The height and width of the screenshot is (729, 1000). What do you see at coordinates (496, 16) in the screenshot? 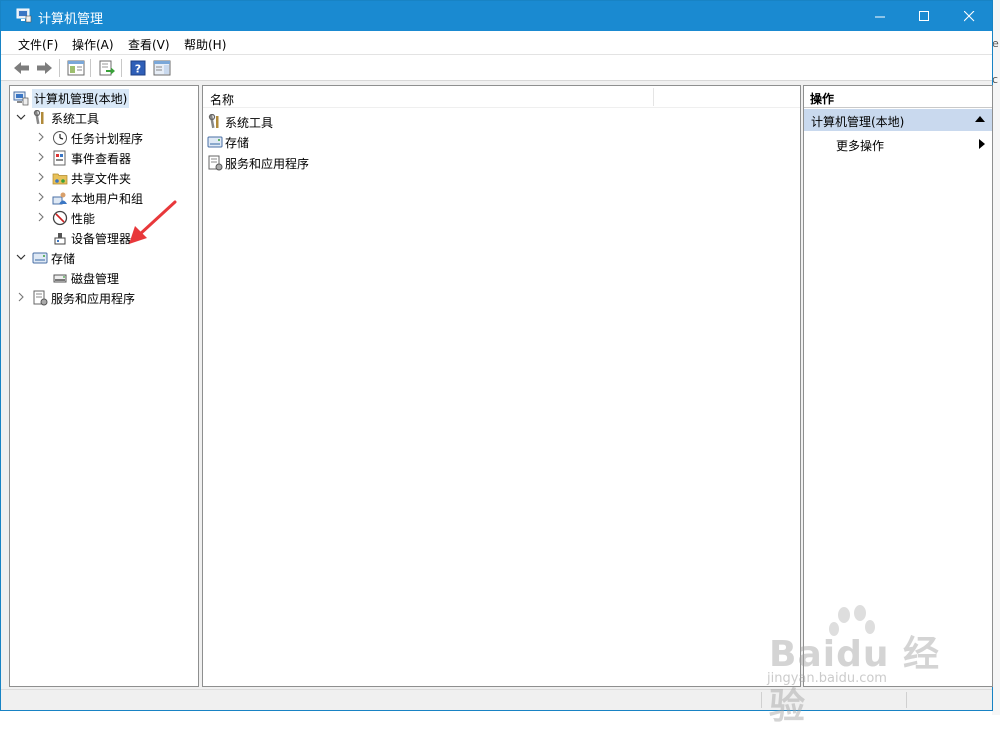
I see `title-bar: 计算机管理` at bounding box center [496, 16].